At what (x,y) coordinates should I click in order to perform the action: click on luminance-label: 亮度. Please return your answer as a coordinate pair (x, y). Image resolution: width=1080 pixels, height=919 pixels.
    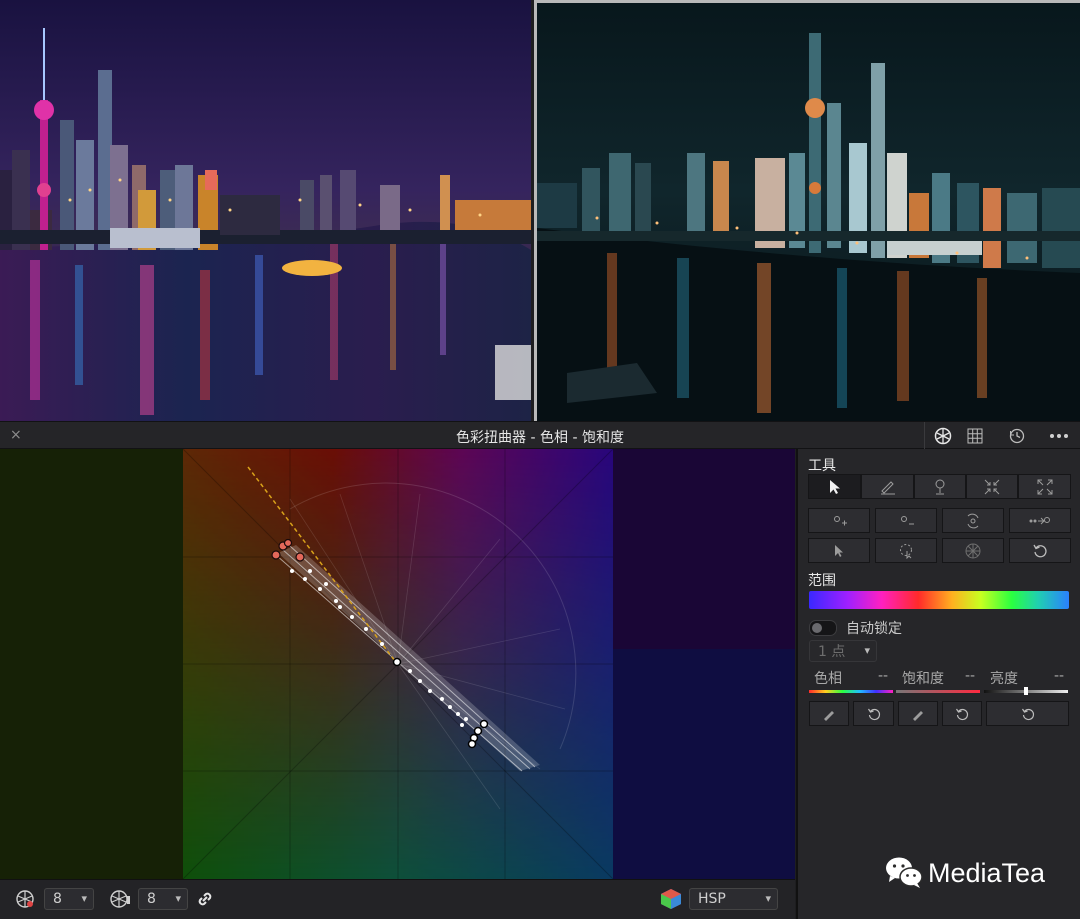
    Looking at the image, I should click on (1004, 679).